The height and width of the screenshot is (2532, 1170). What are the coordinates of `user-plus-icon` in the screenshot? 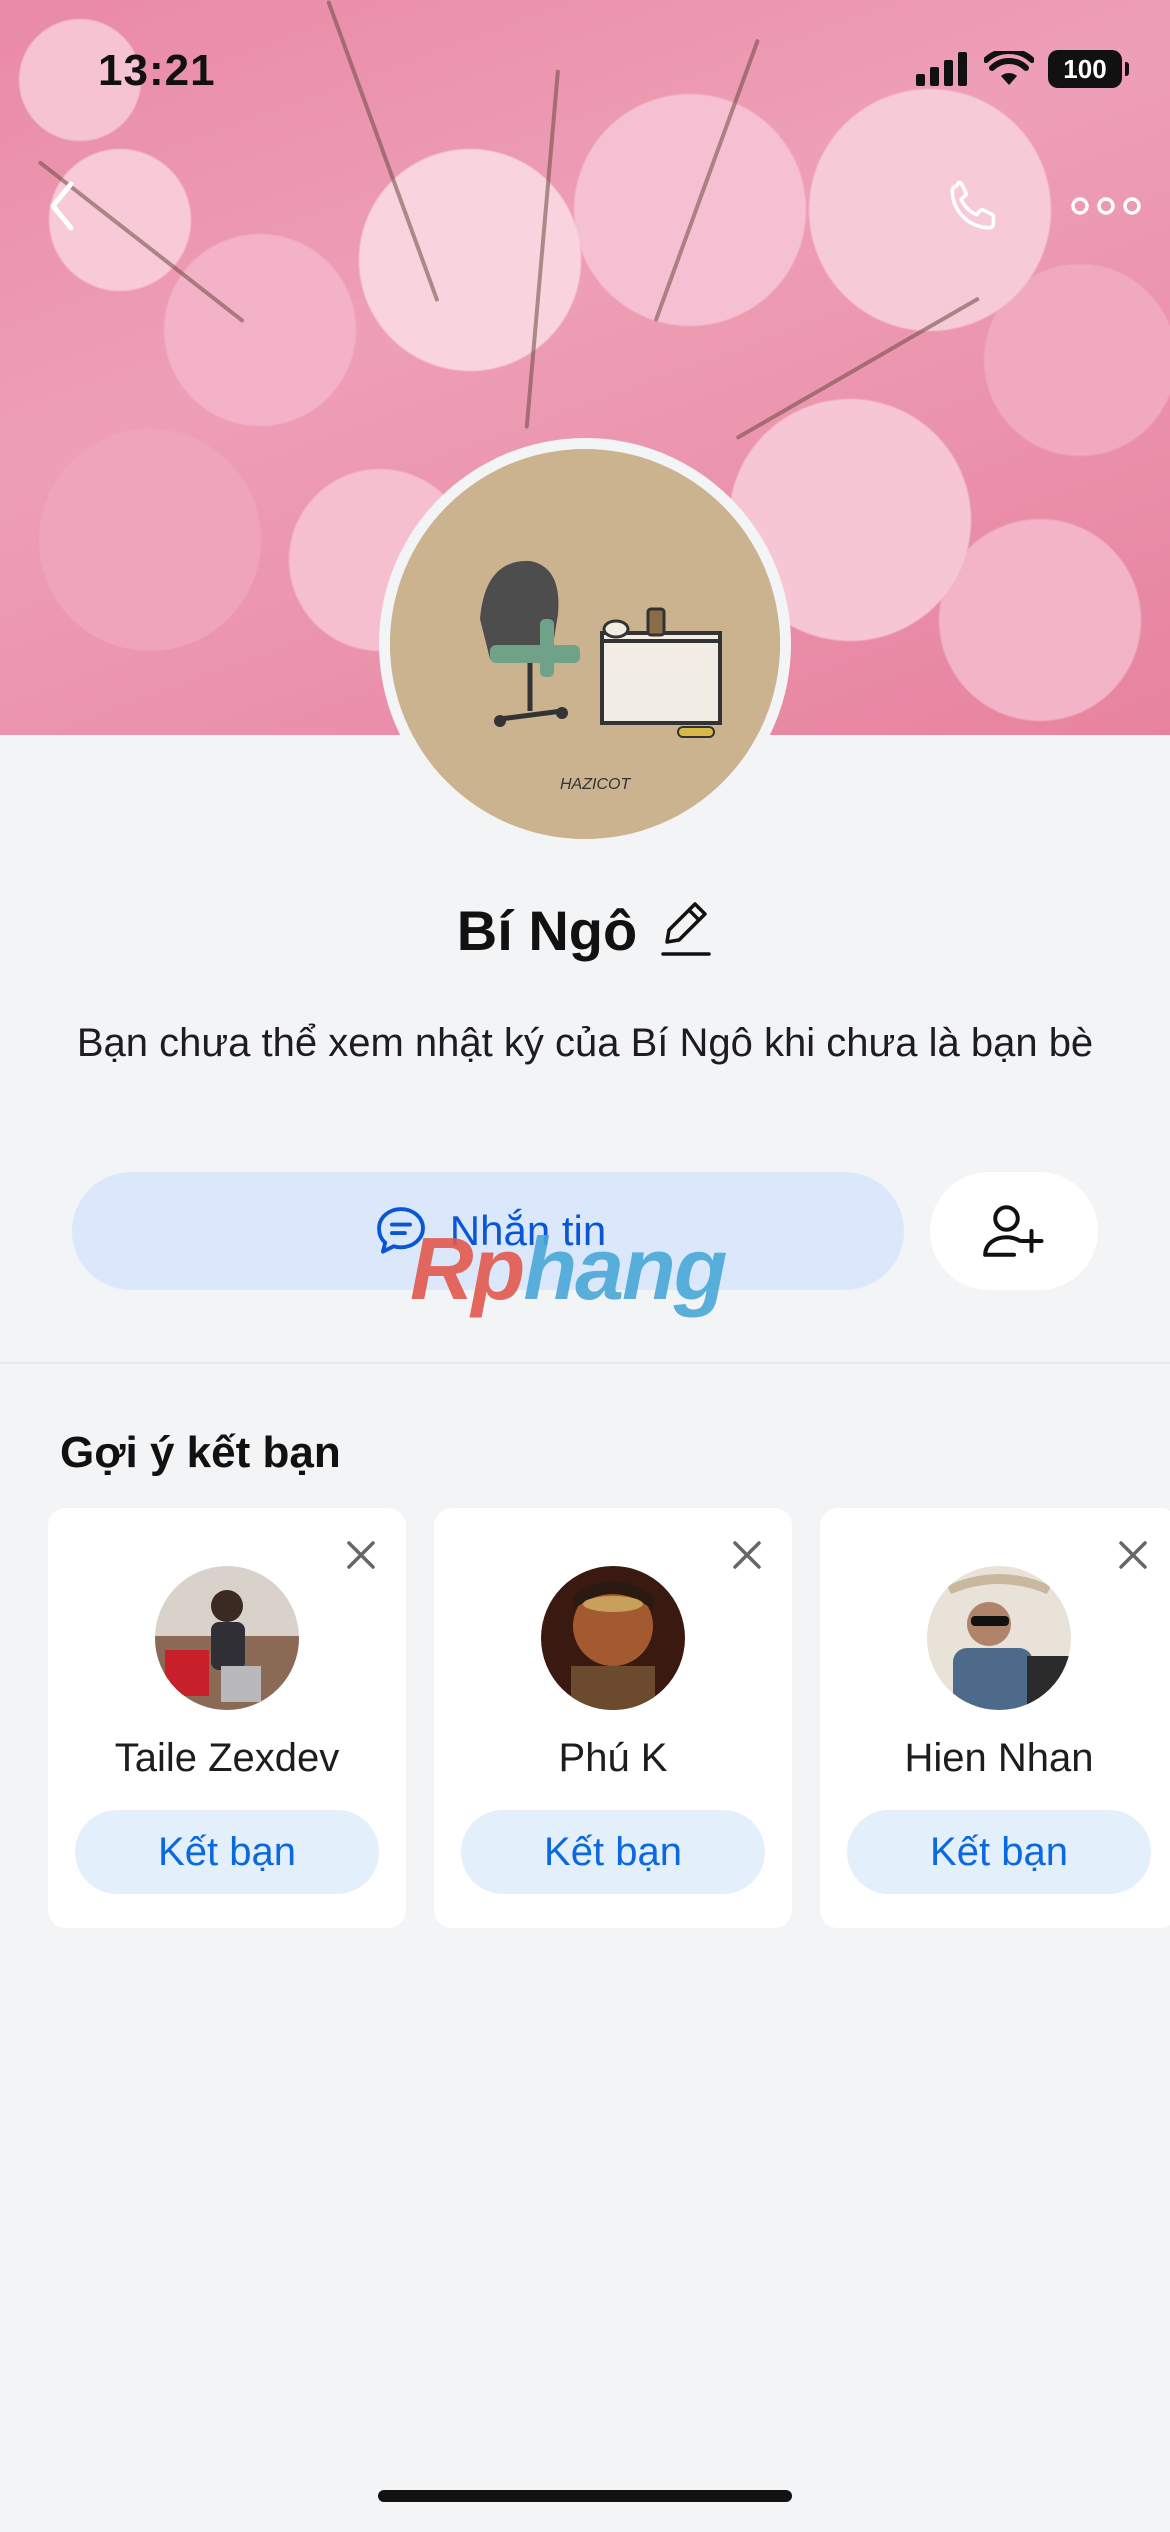 It's located at (1013, 1231).